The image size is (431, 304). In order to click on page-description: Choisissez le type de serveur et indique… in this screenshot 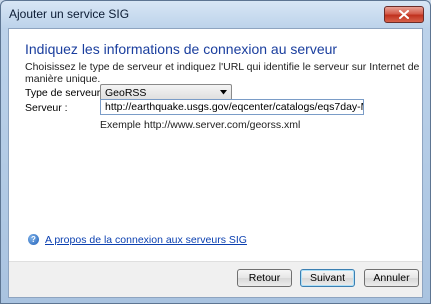, I will do `click(222, 73)`.